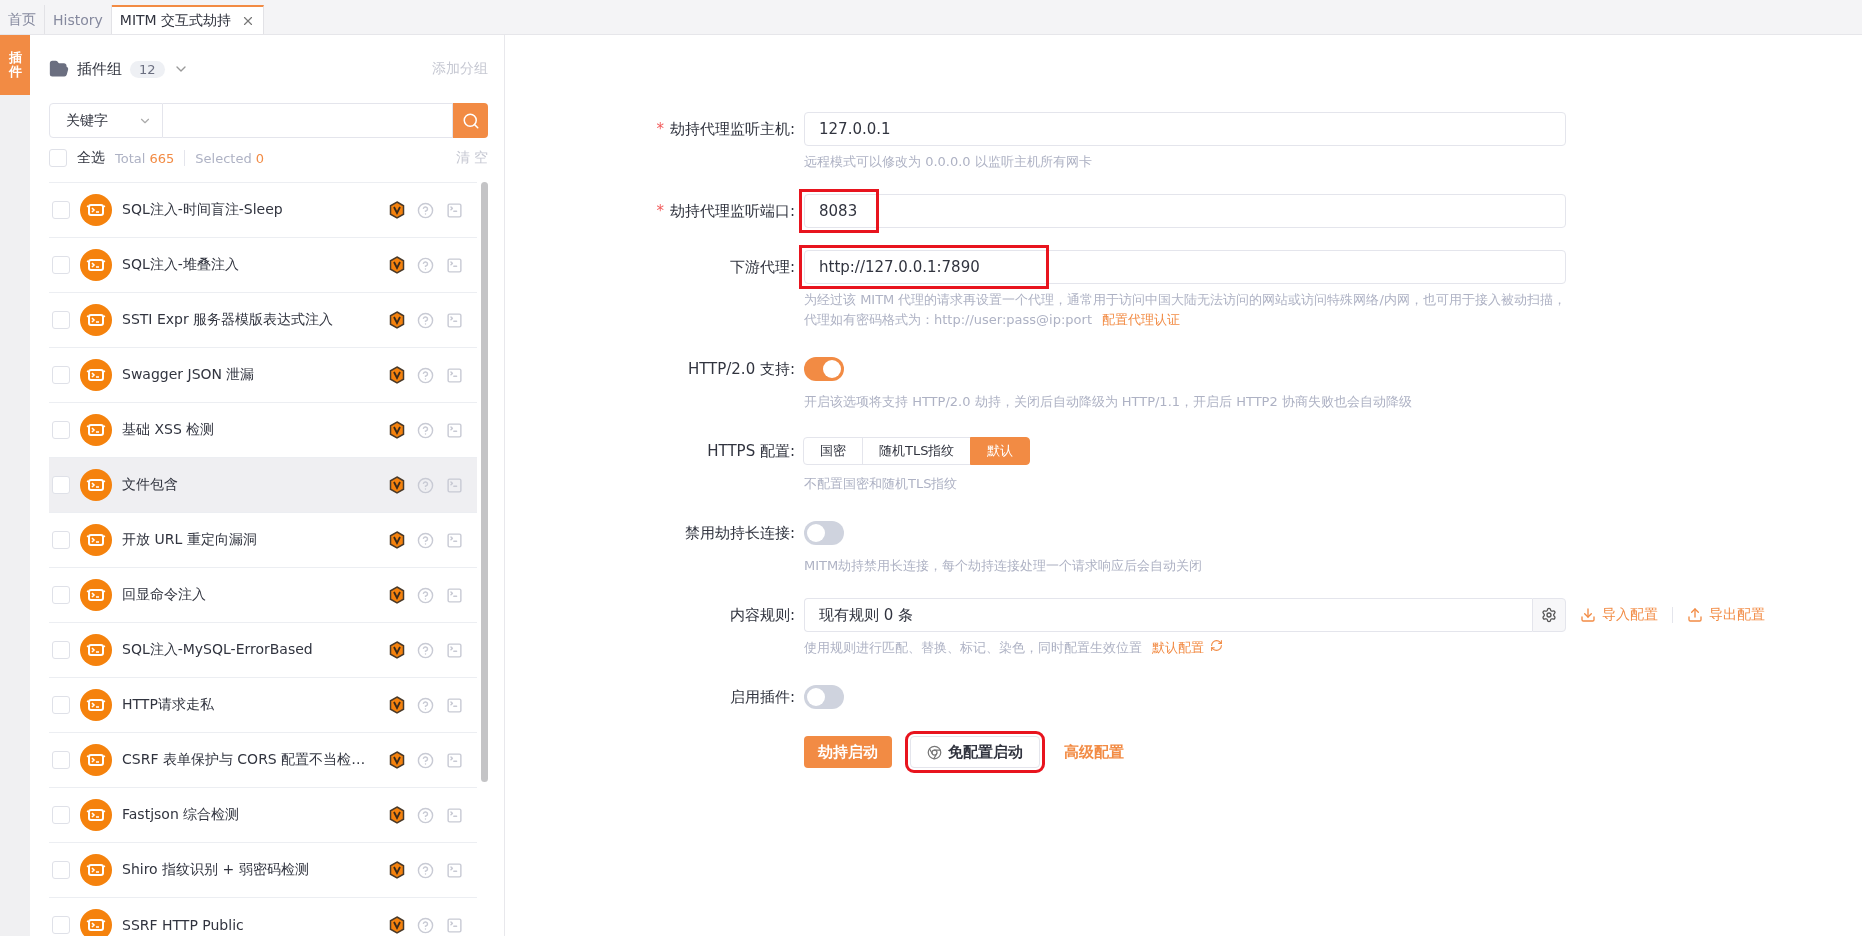 The width and height of the screenshot is (1862, 936). Describe the element at coordinates (99, 69) in the screenshot. I see `group-label: 插件组` at that location.